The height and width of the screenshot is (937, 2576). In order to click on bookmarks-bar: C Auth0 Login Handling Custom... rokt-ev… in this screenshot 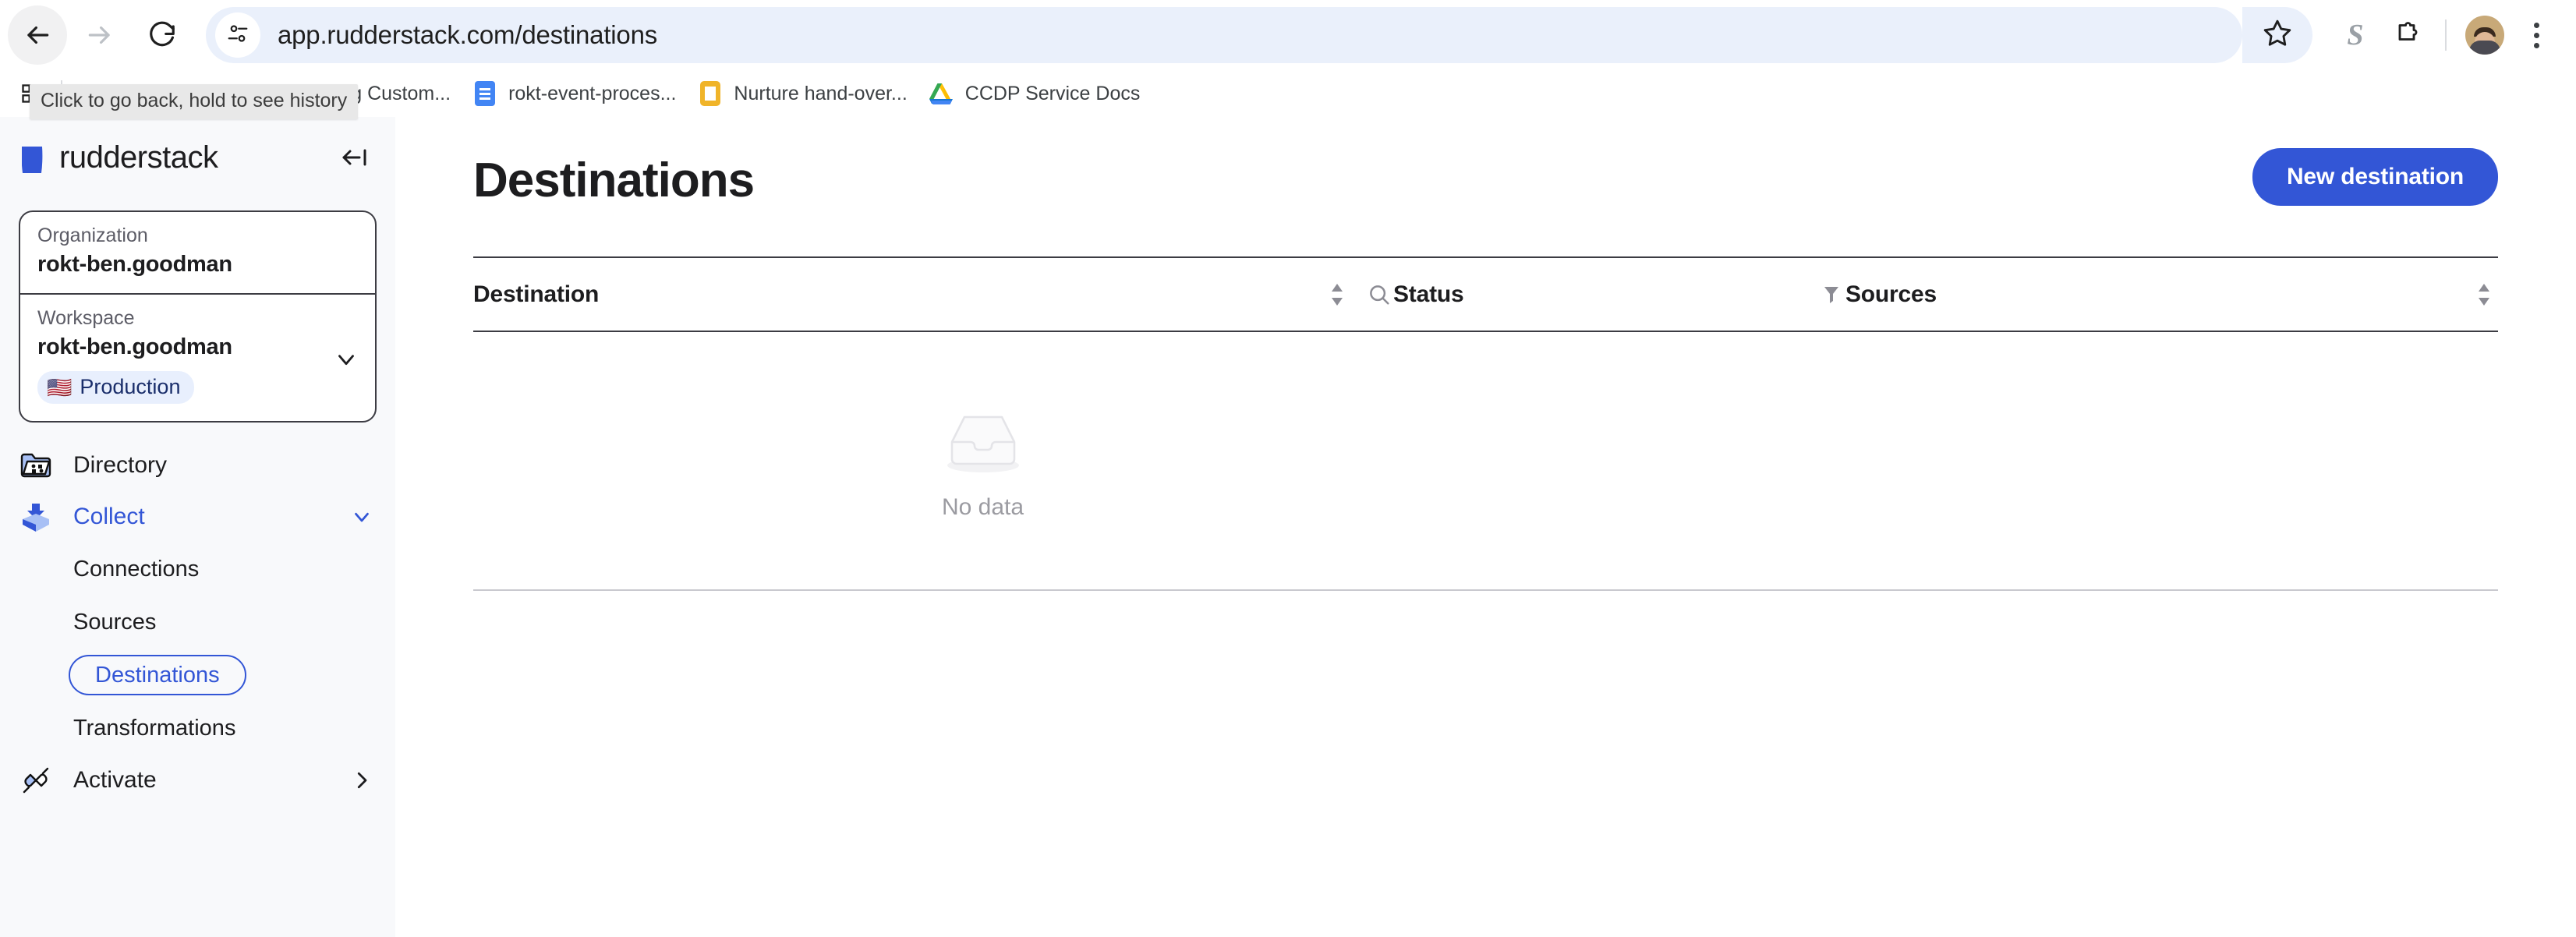, I will do `click(1288, 93)`.